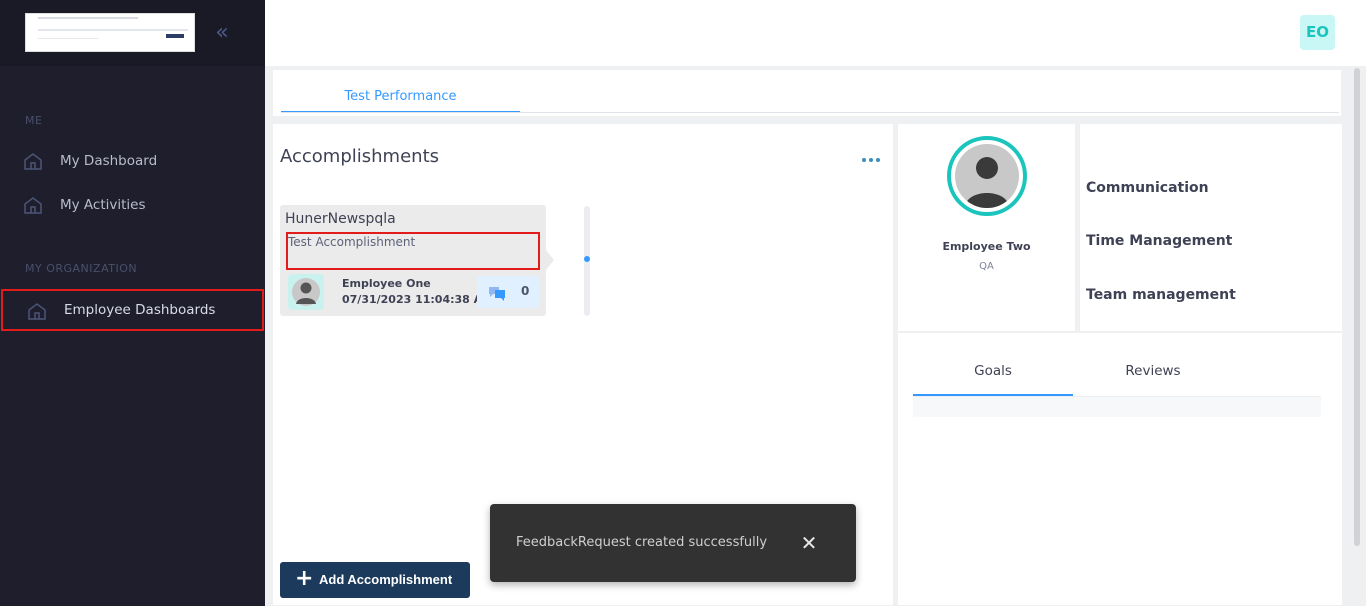 The image size is (1366, 606). I want to click on tab-reviews: Reviews, so click(1153, 374).